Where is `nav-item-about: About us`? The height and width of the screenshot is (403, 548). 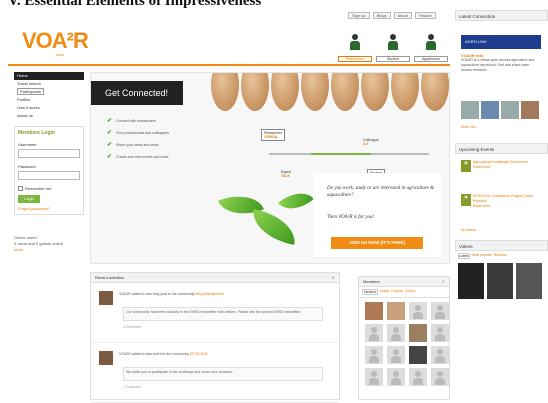
nav-item-about: About us is located at coordinates (49, 116).